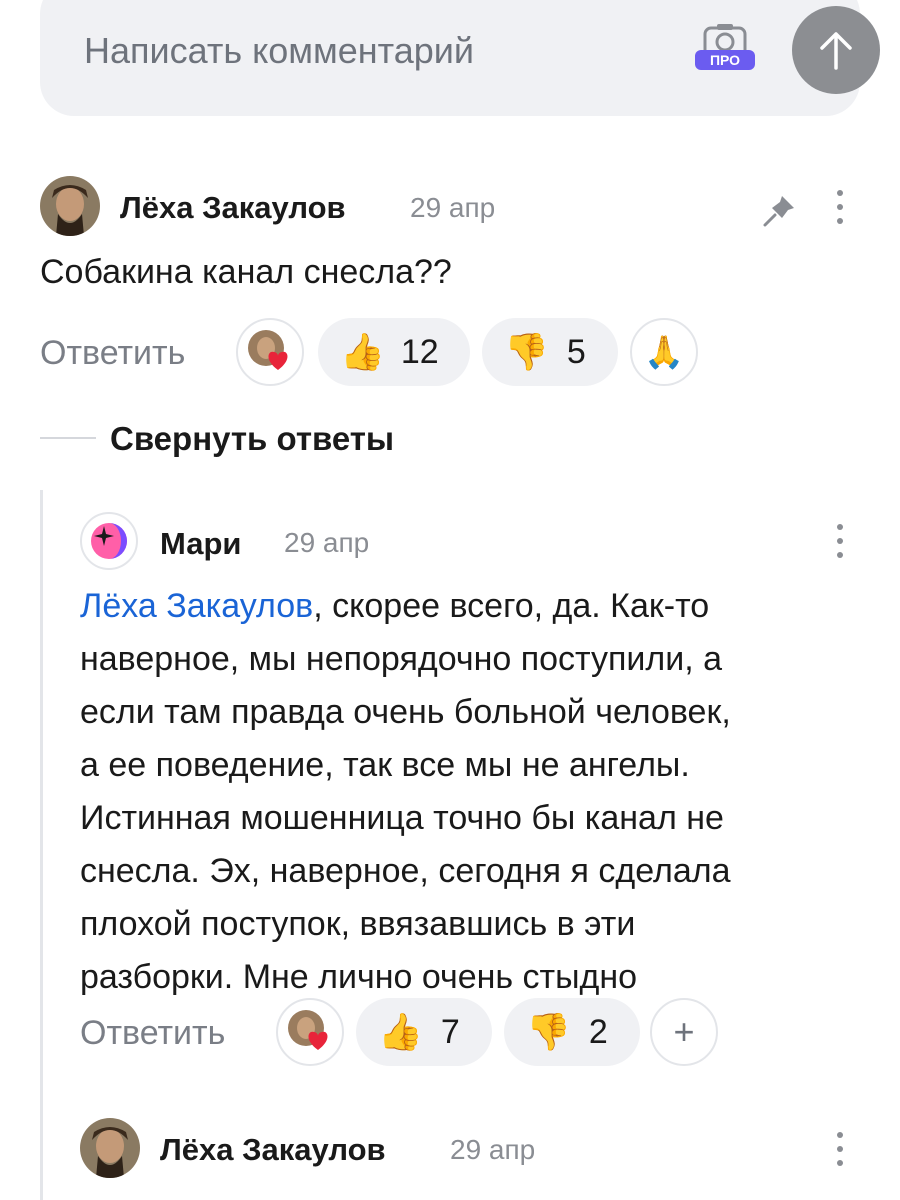  I want to click on comment-input: Написать комментарий, so click(279, 51).